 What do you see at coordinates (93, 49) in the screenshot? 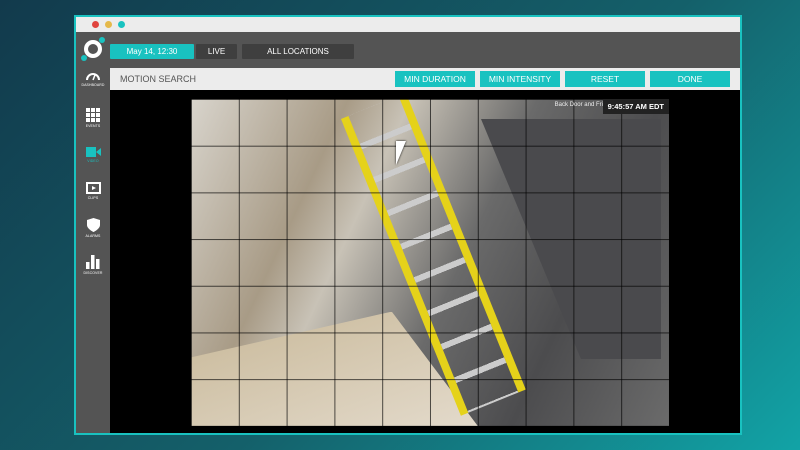
I see `app-logo-icon` at bounding box center [93, 49].